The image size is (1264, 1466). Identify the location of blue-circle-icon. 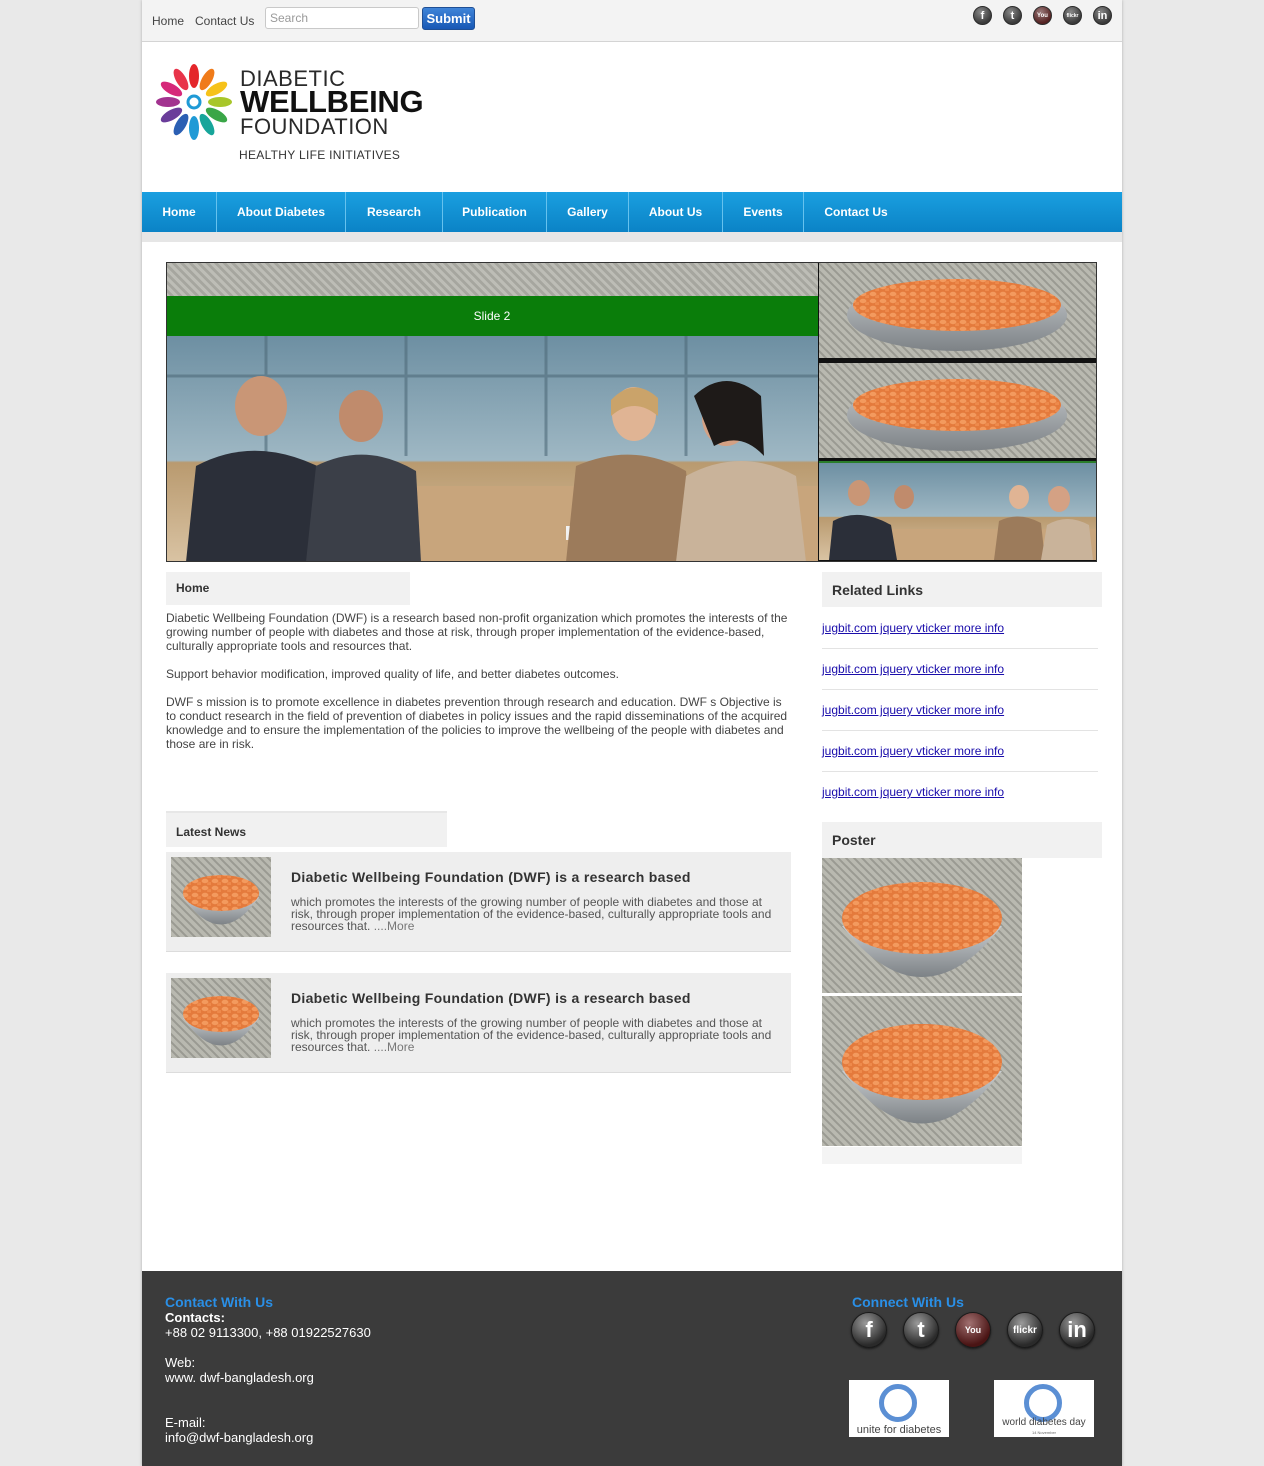
(898, 1403).